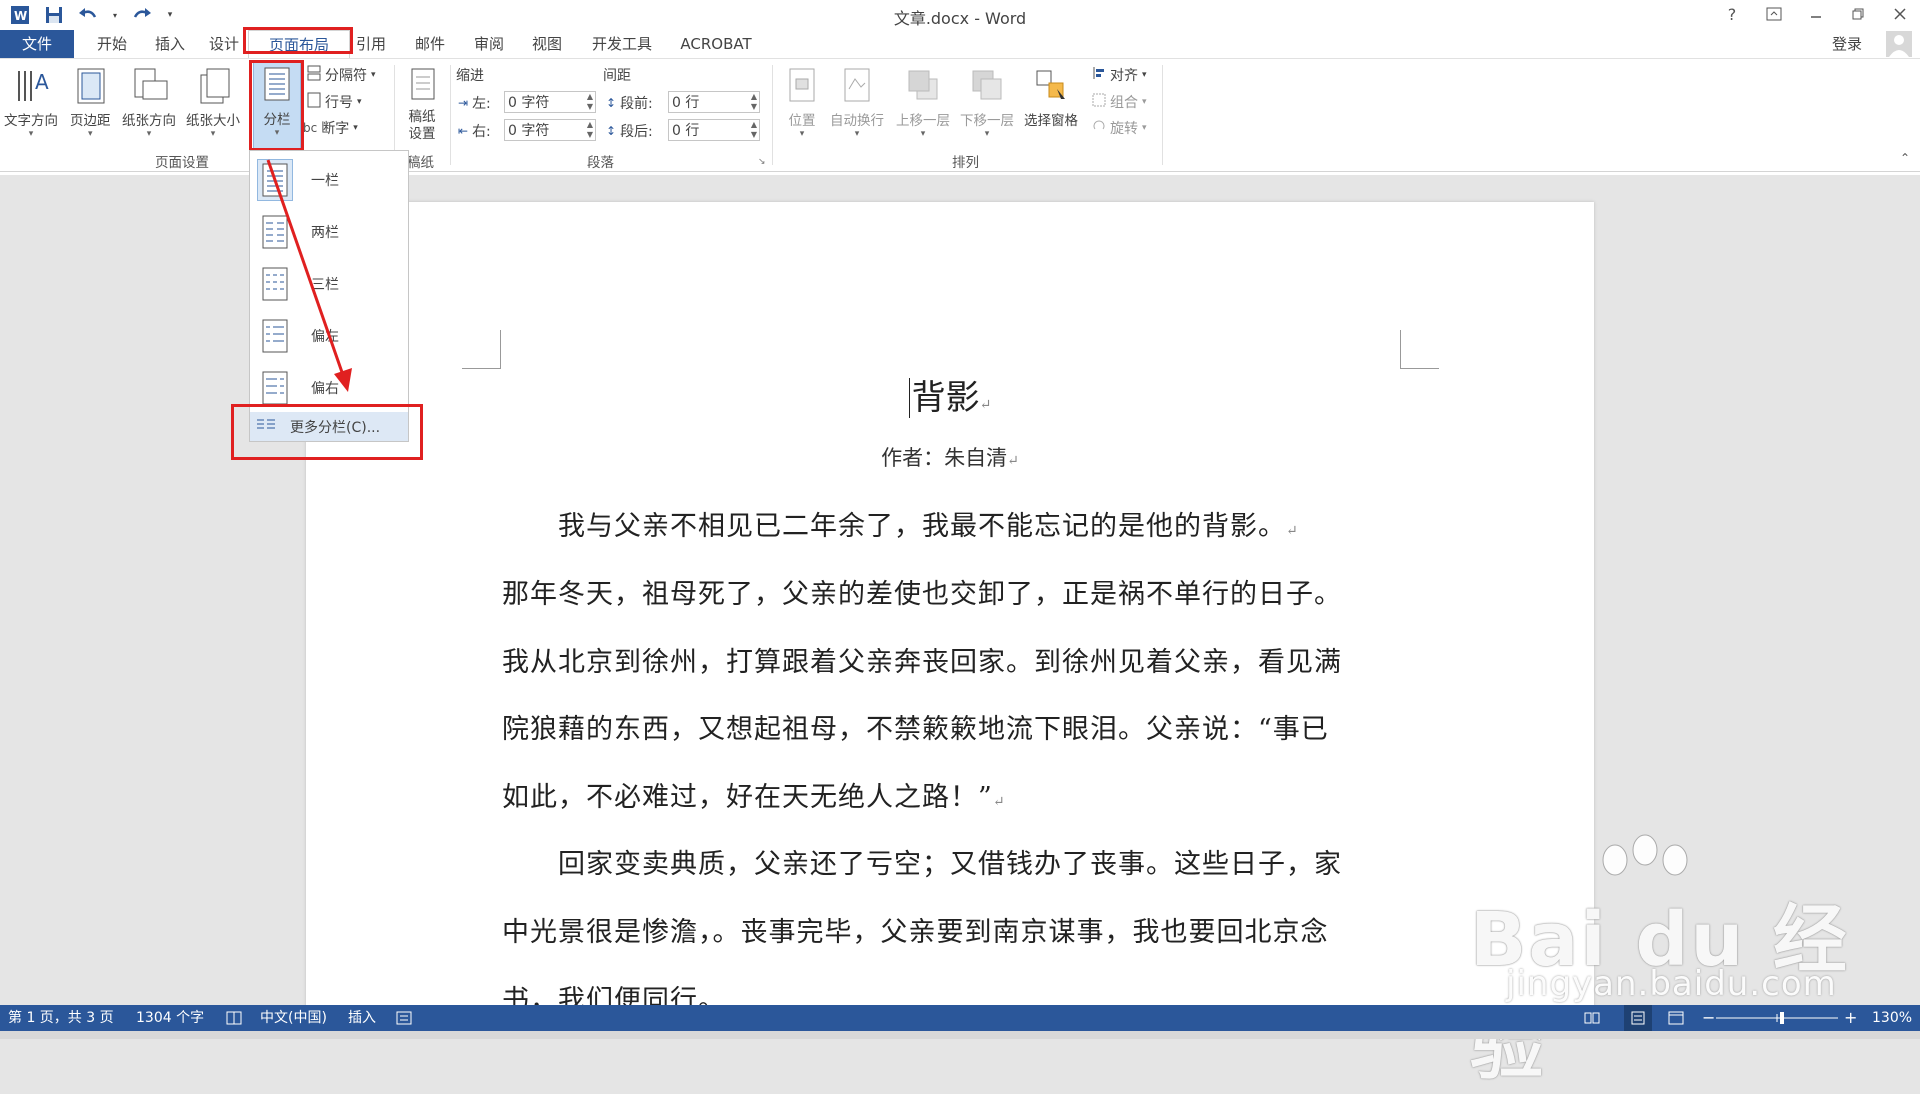 The image size is (1920, 1094). Describe the element at coordinates (714, 102) in the screenshot. I see `spacing-before-input: 0 行 ▲ ▼` at that location.